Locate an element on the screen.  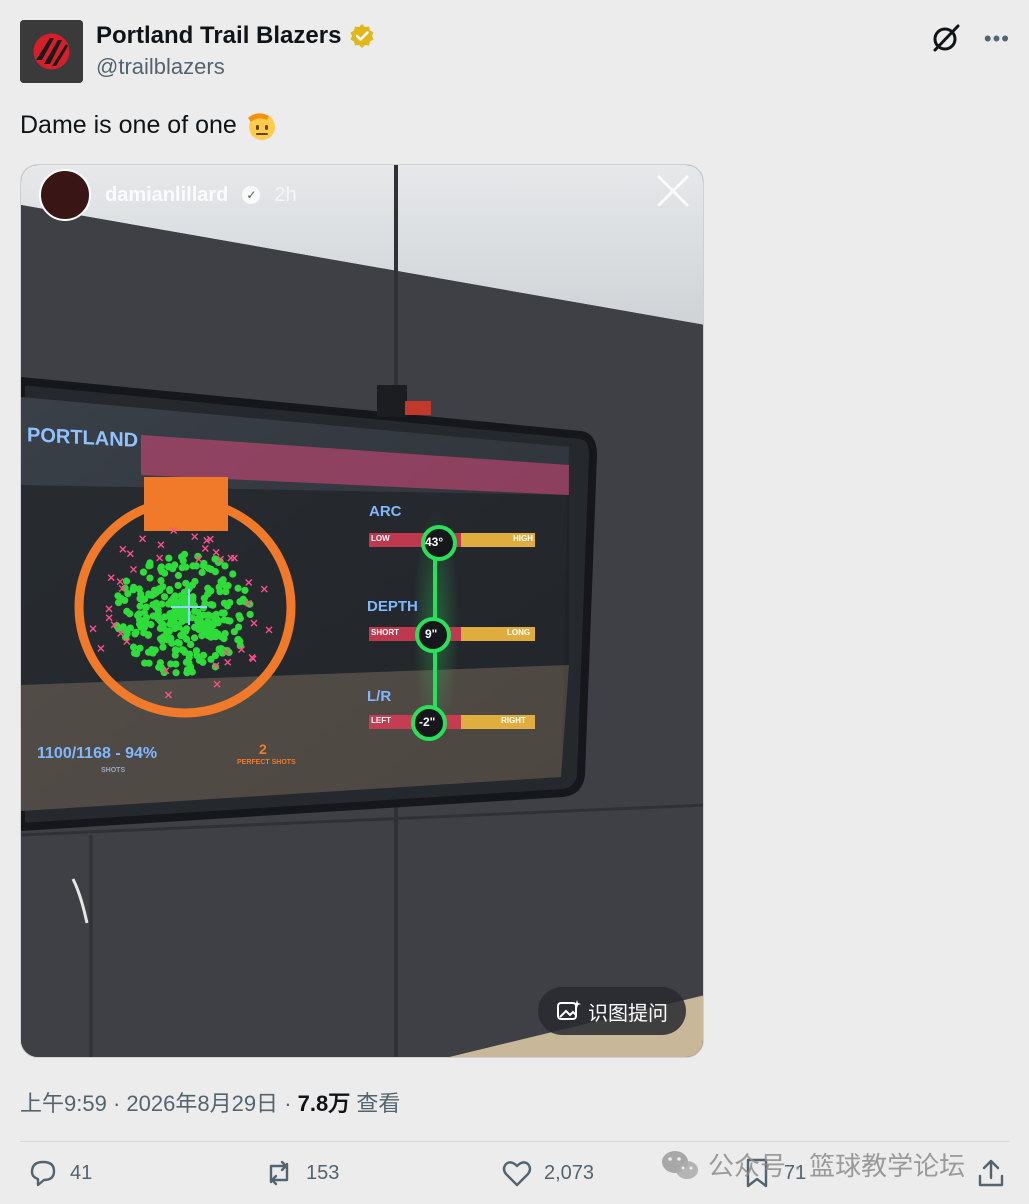
account-avatar is located at coordinates (51, 51).